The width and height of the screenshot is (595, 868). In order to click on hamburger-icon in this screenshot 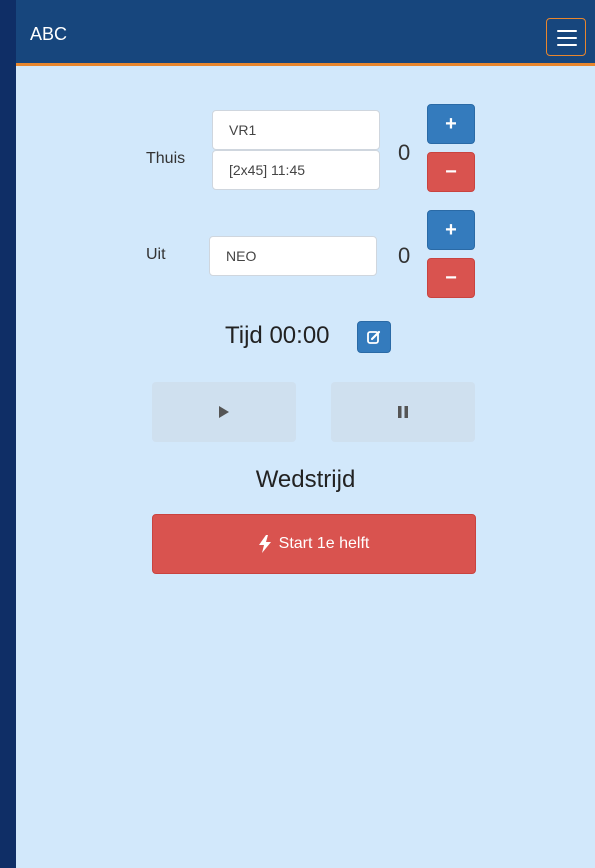, I will do `click(567, 31)`.